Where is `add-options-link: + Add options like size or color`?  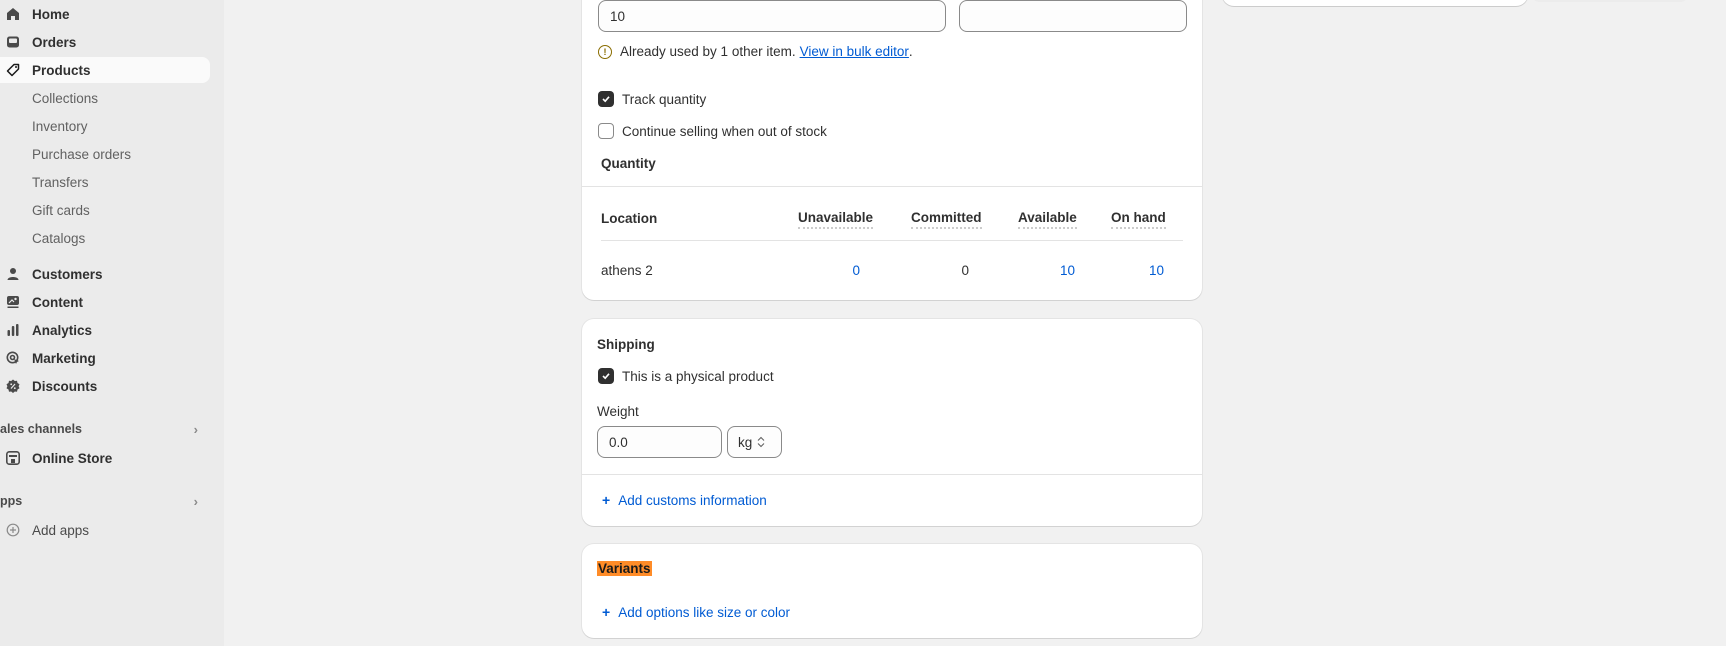 add-options-link: + Add options like size or color is located at coordinates (696, 612).